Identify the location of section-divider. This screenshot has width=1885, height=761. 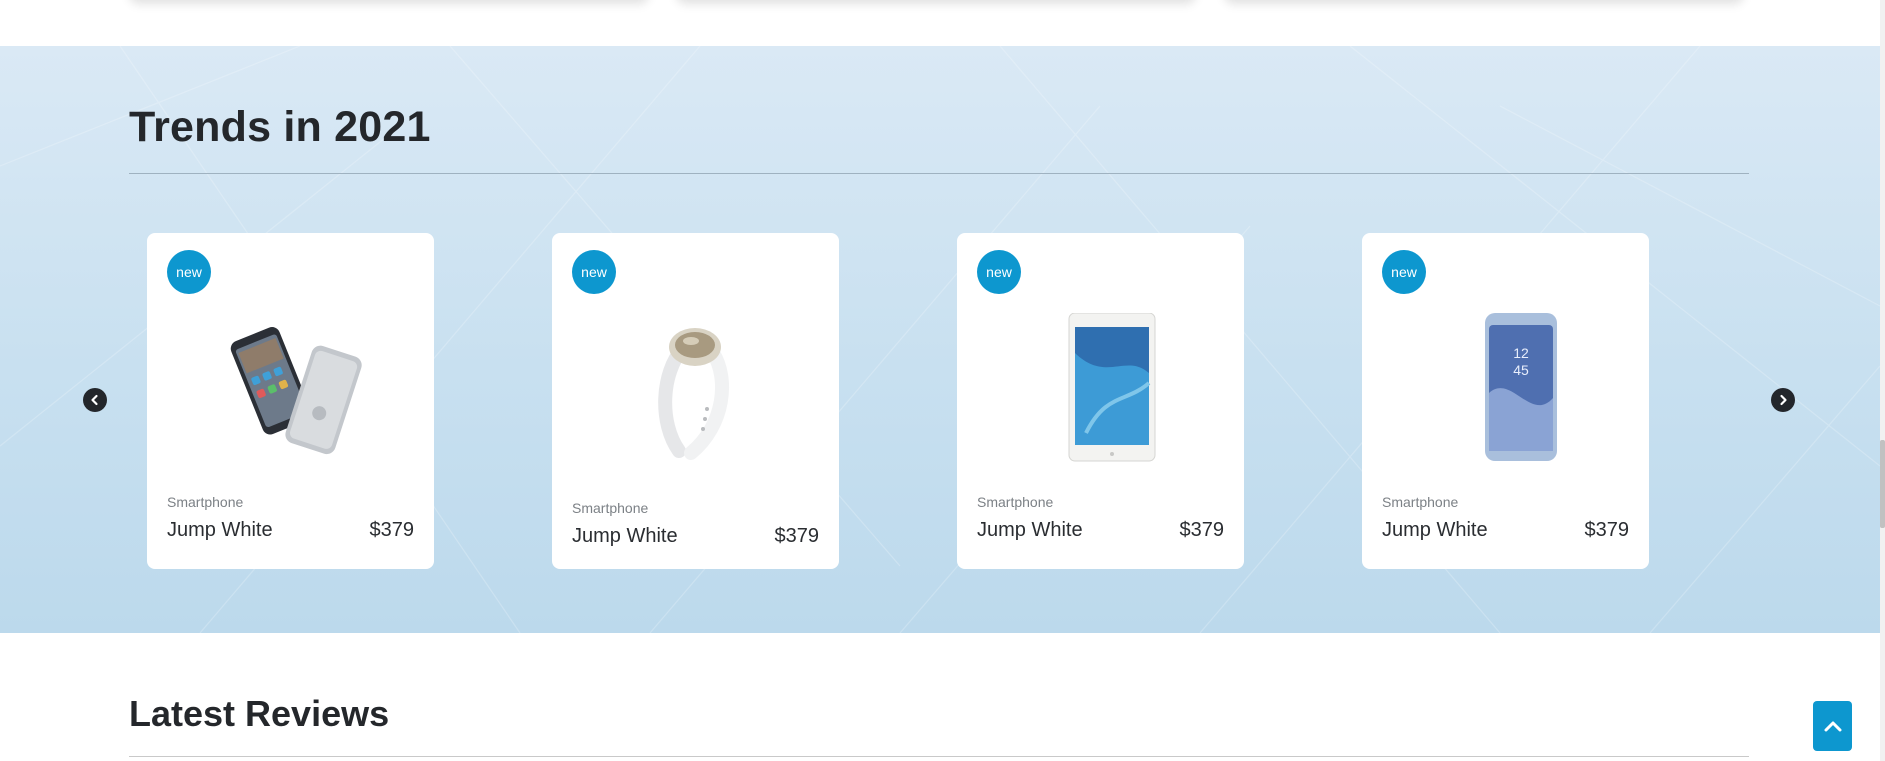
(939, 173).